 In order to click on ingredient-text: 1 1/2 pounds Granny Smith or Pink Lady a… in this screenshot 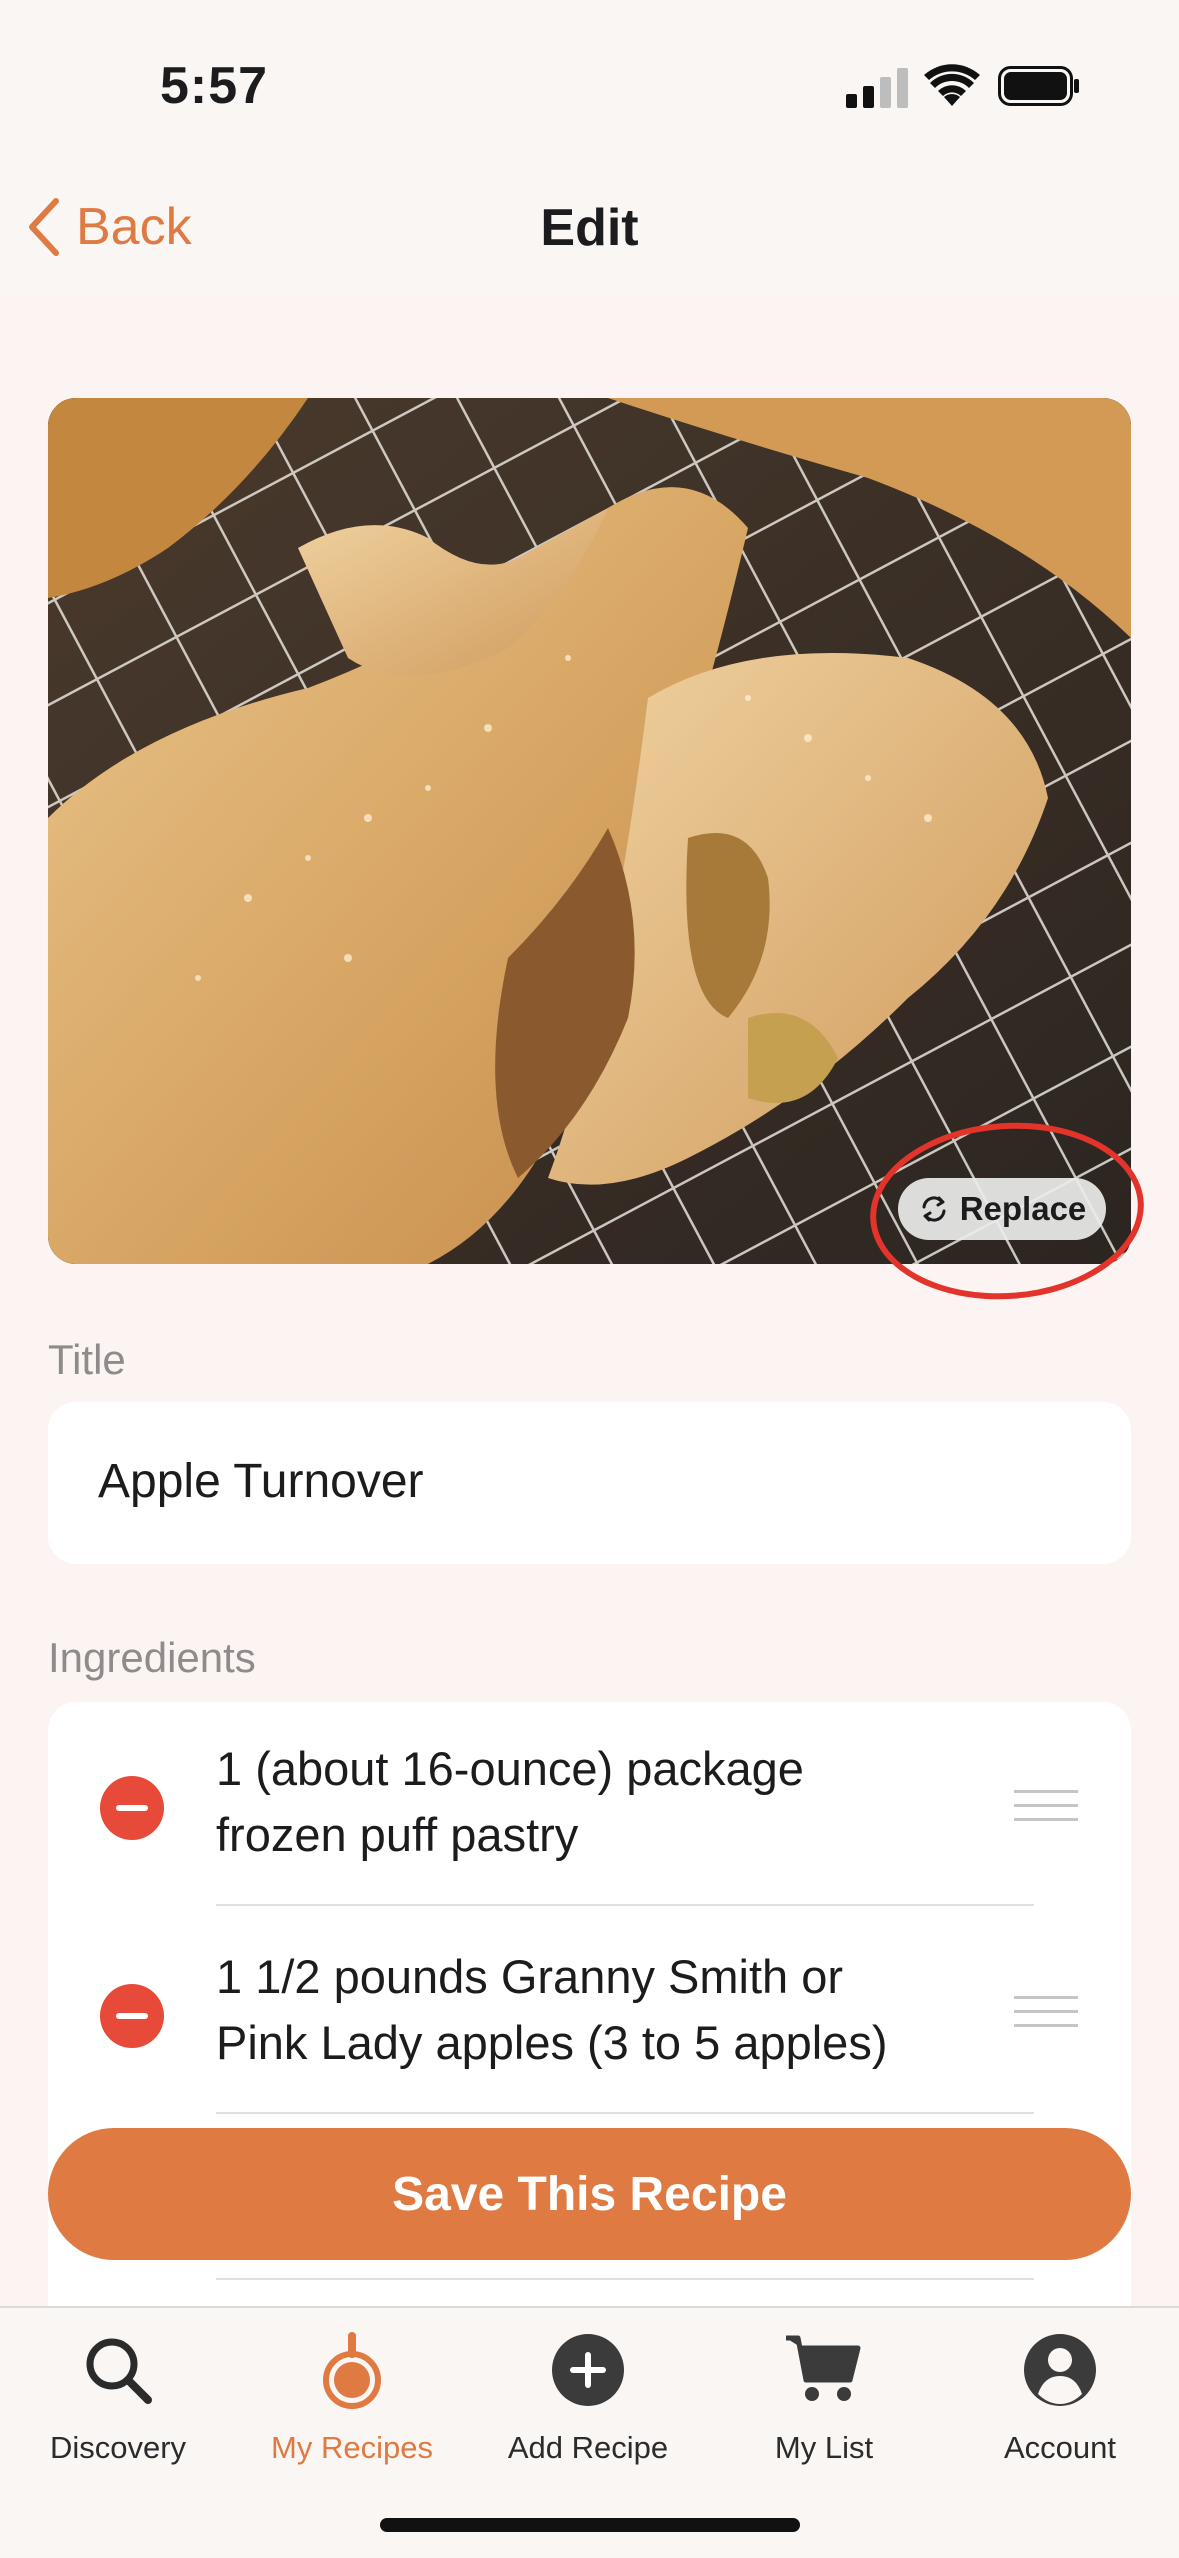, I will do `click(616, 2010)`.